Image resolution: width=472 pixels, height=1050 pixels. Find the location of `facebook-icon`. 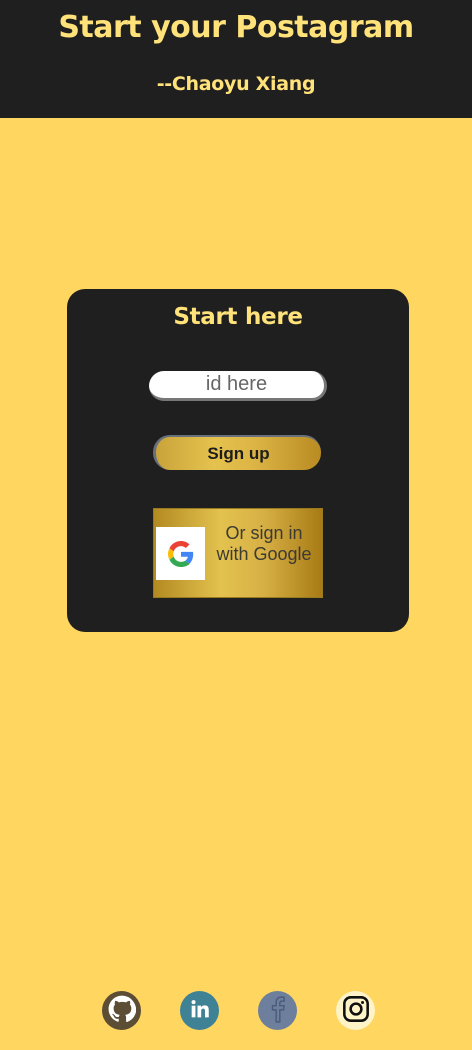

facebook-icon is located at coordinates (278, 1011).